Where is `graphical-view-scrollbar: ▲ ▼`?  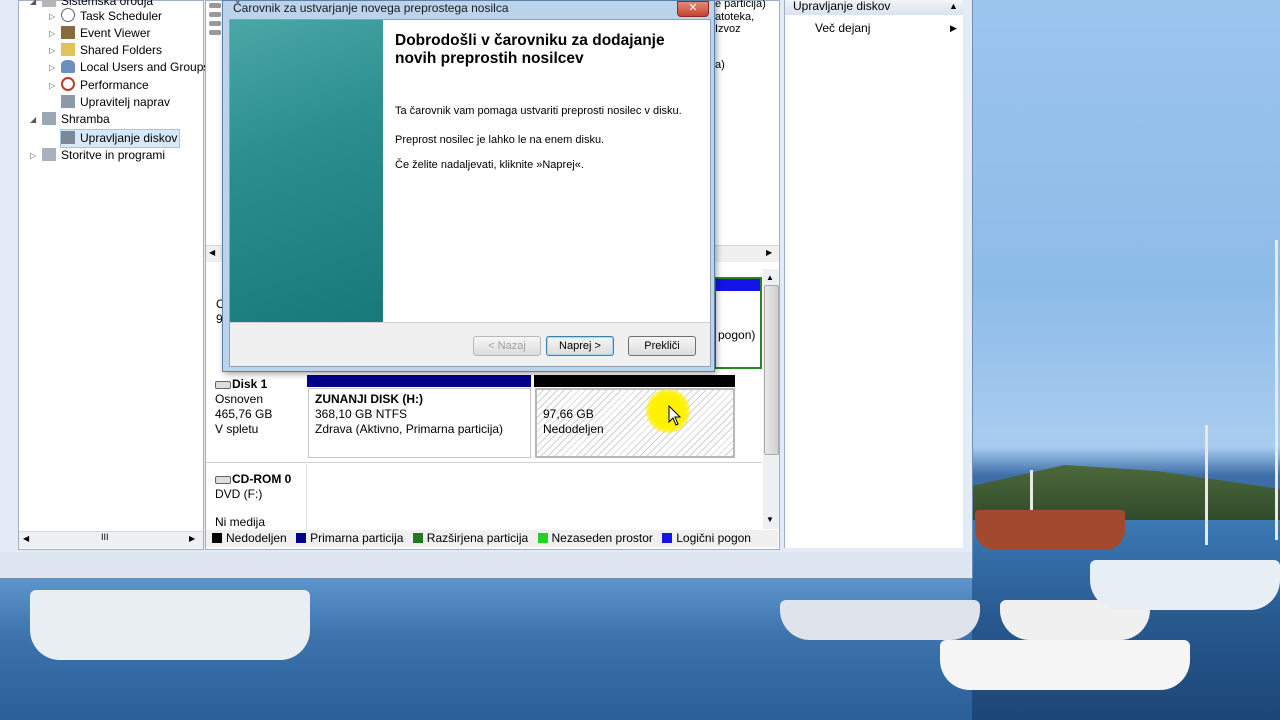 graphical-view-scrollbar: ▲ ▼ is located at coordinates (771, 399).